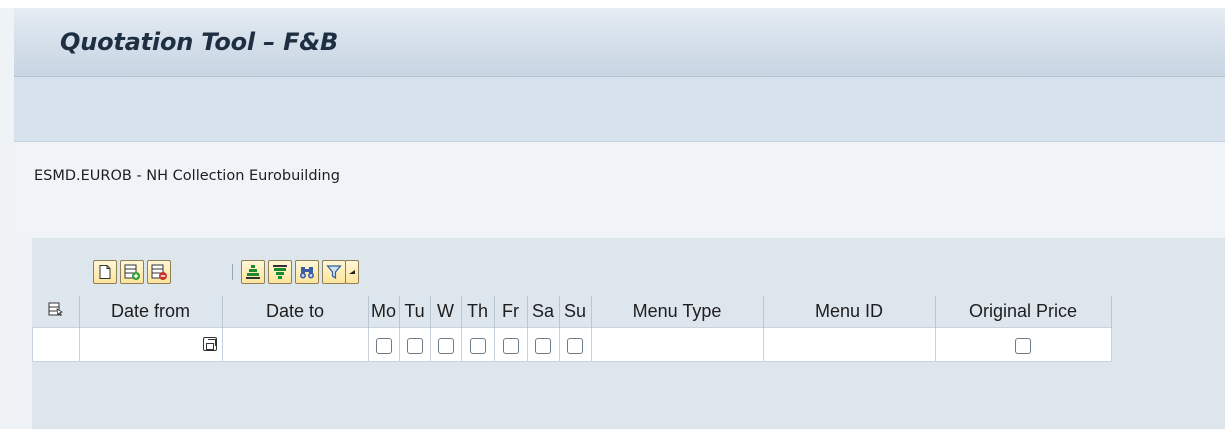  Describe the element at coordinates (849, 344) in the screenshot. I see `menu-id-input` at that location.